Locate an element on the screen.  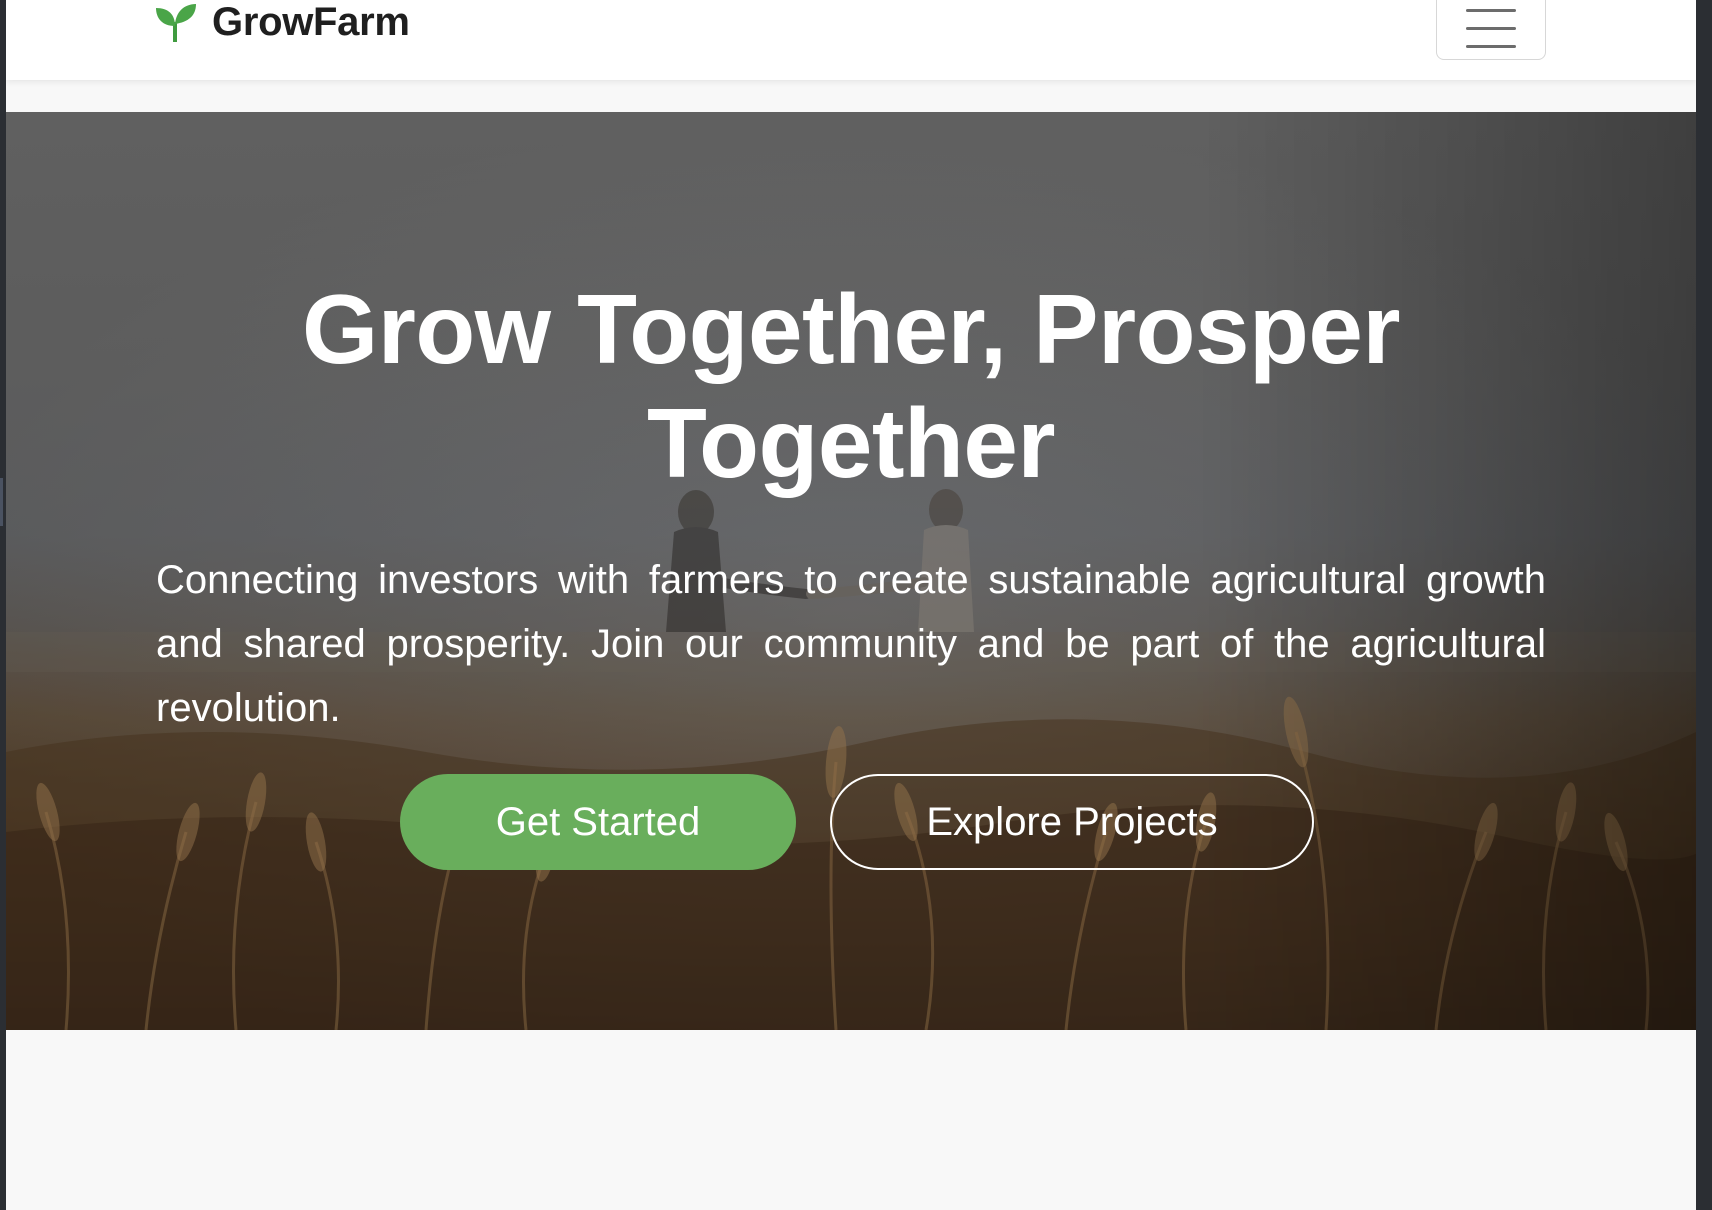
hamburger-menu-icon is located at coordinates (1491, 10).